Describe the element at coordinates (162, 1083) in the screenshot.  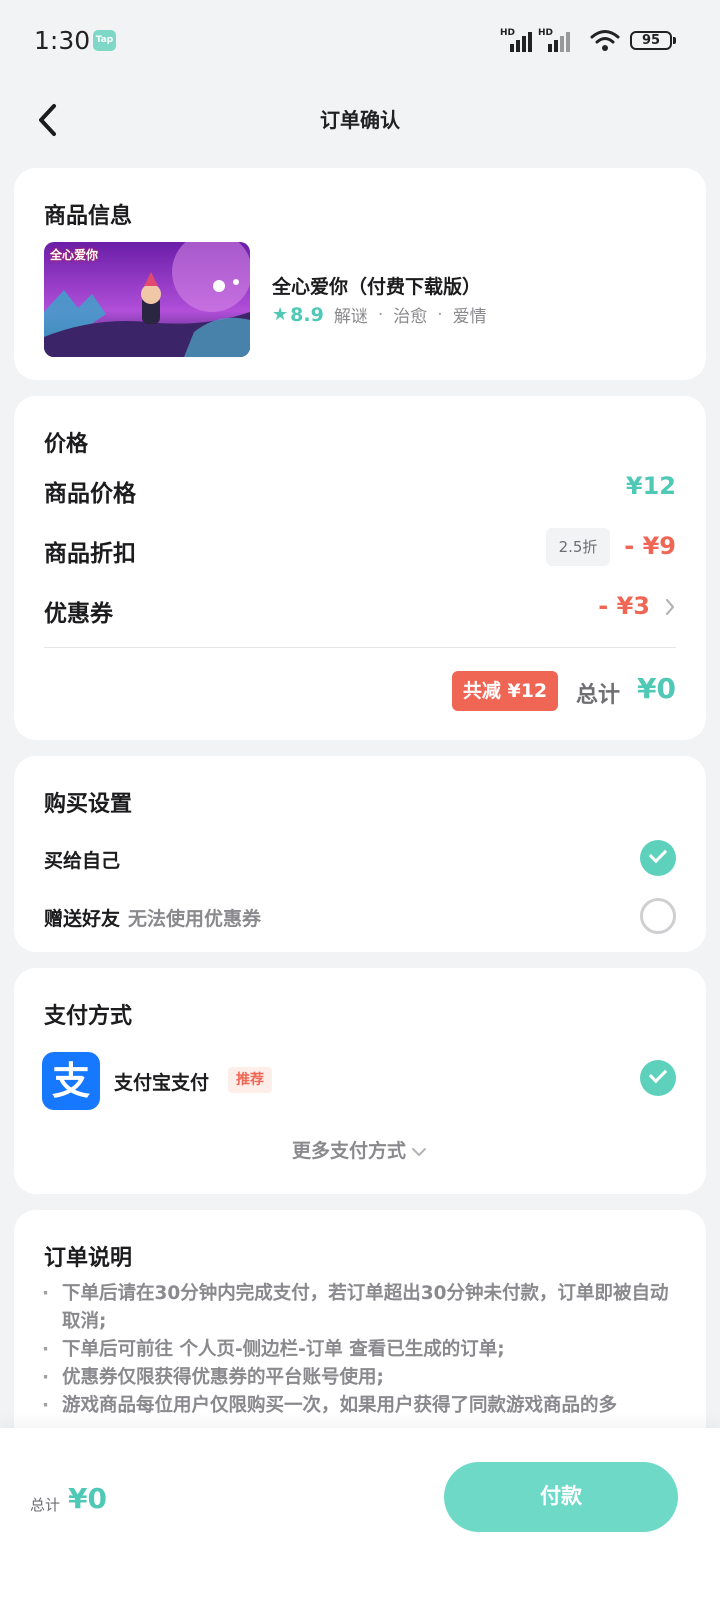
I see `payment-method-name: 支付宝支付` at that location.